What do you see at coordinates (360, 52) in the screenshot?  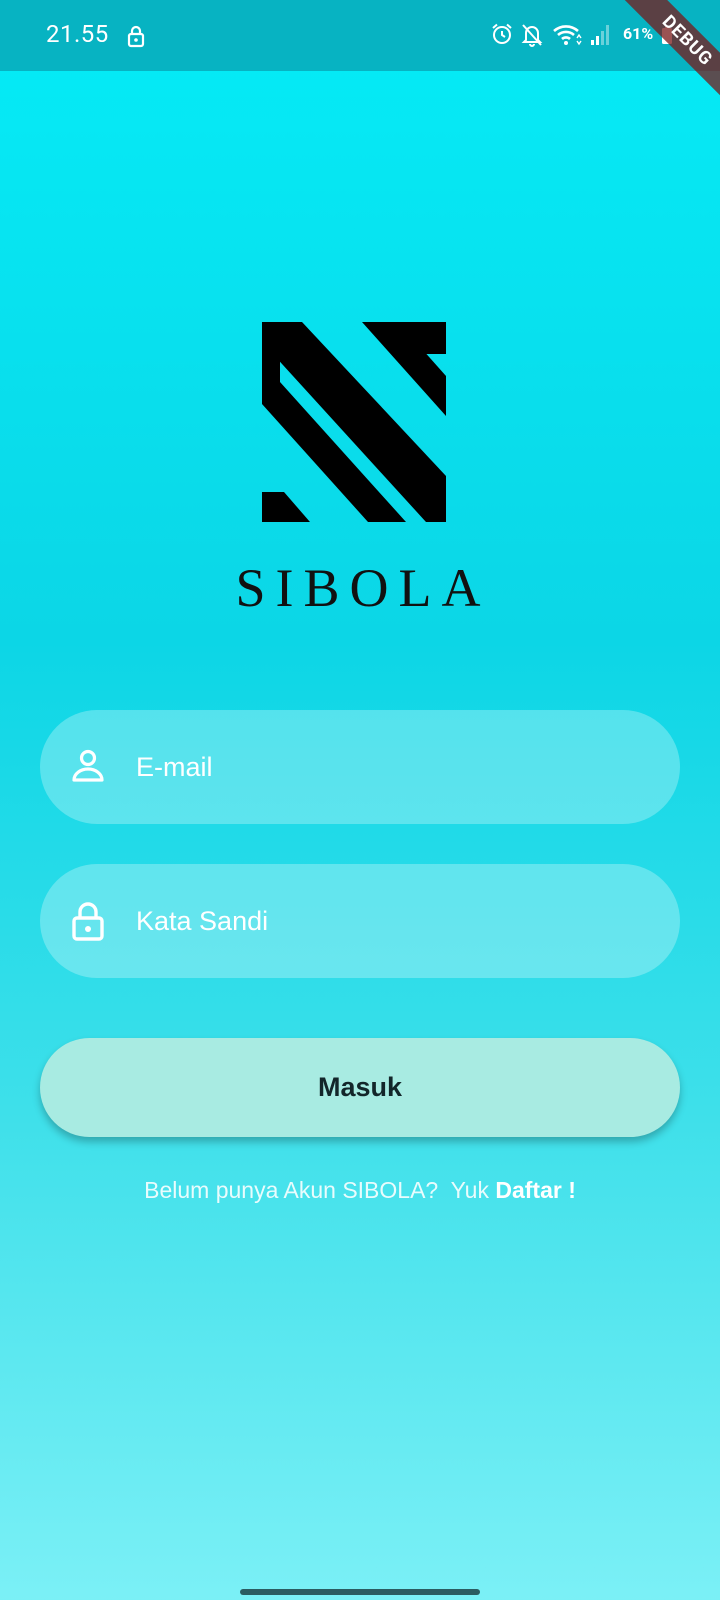 I see `status-bar: 21.55 61% DEBUG` at bounding box center [360, 52].